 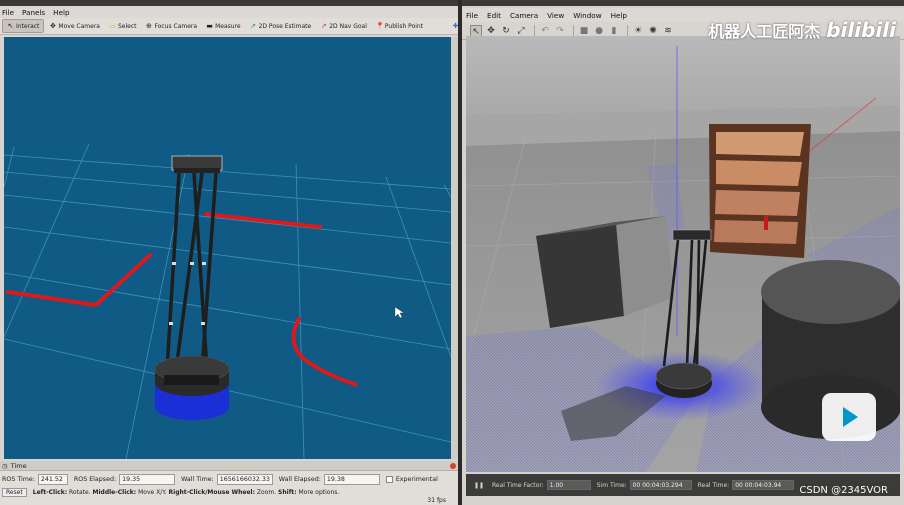 I want to click on tool-measure: ▬ Measure, so click(x=223, y=26).